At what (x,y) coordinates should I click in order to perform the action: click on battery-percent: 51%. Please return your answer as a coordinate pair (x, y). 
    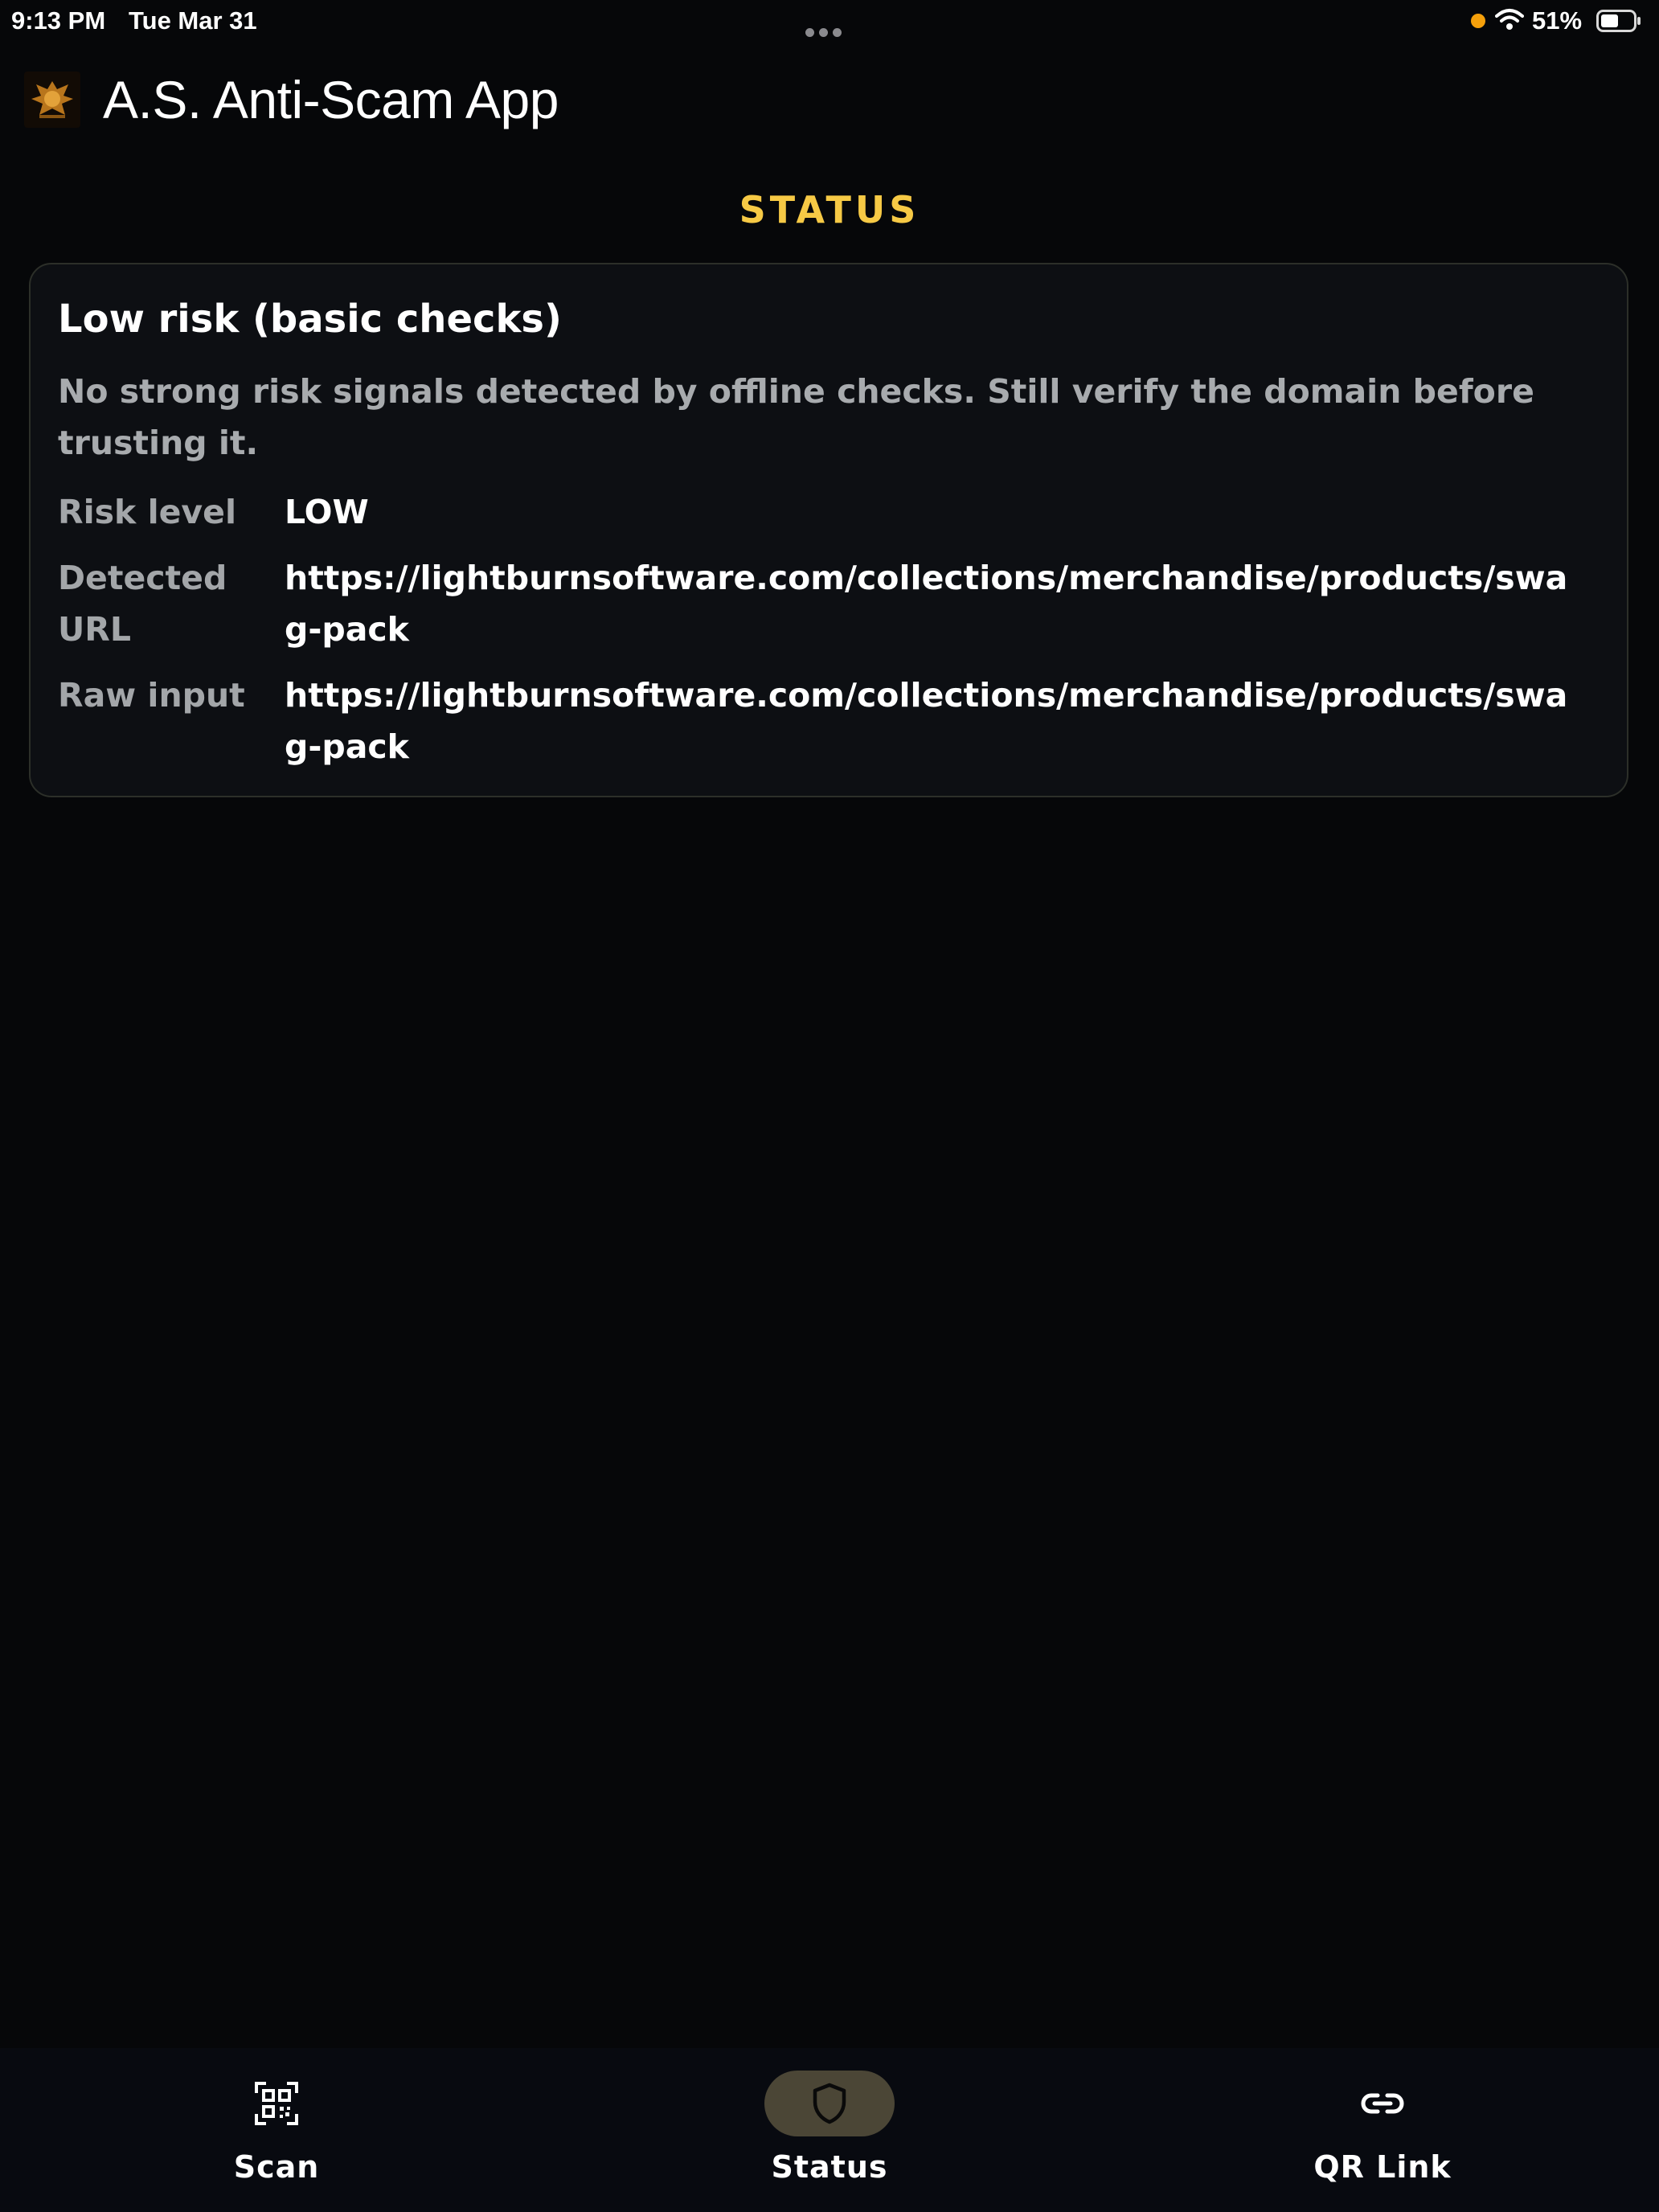
    Looking at the image, I should click on (1557, 20).